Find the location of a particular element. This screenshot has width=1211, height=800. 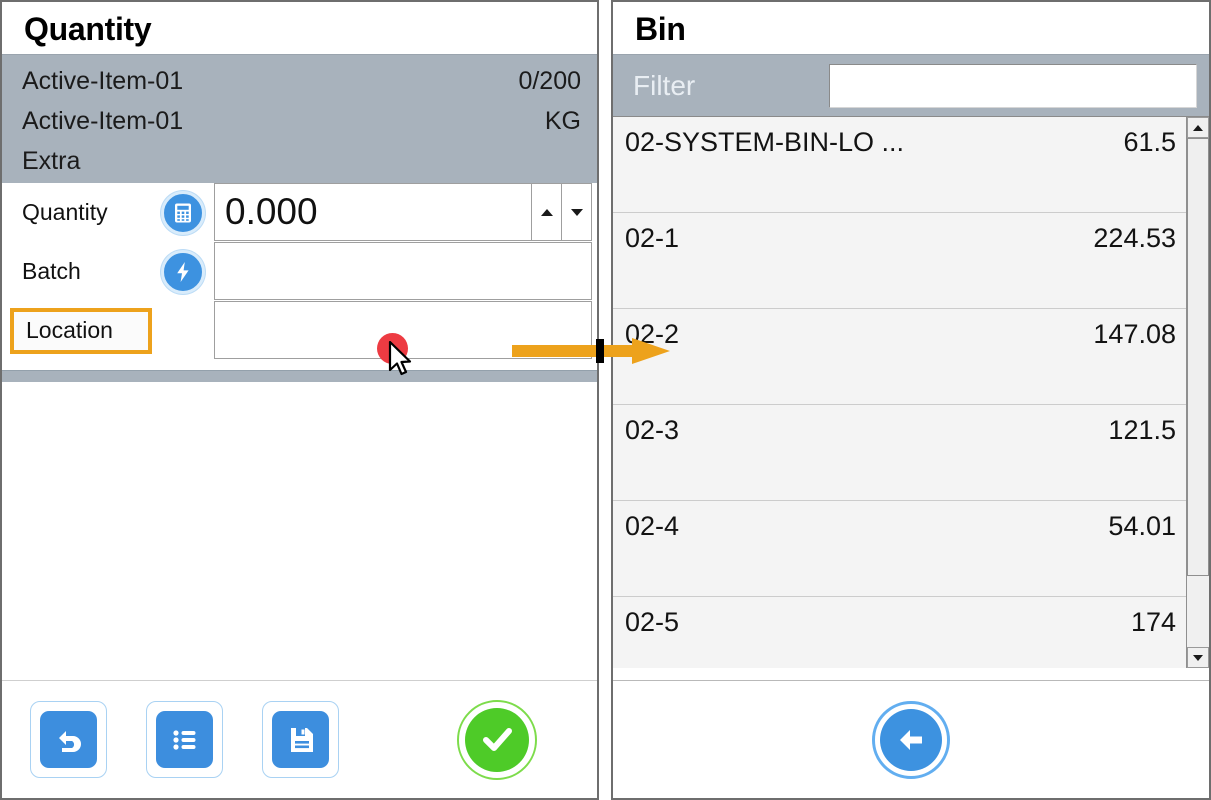

location-field-label: Location is located at coordinates (81, 330).